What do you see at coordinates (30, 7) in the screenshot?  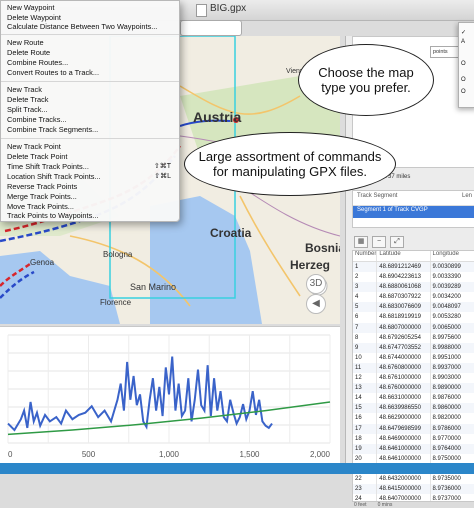 I see `menu-item: New Waypoint` at bounding box center [30, 7].